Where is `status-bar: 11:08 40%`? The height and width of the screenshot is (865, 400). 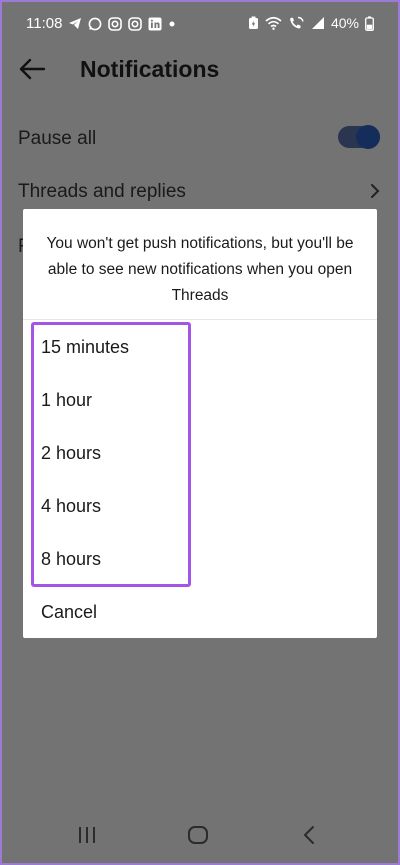
status-bar: 11:08 40% is located at coordinates (200, 23).